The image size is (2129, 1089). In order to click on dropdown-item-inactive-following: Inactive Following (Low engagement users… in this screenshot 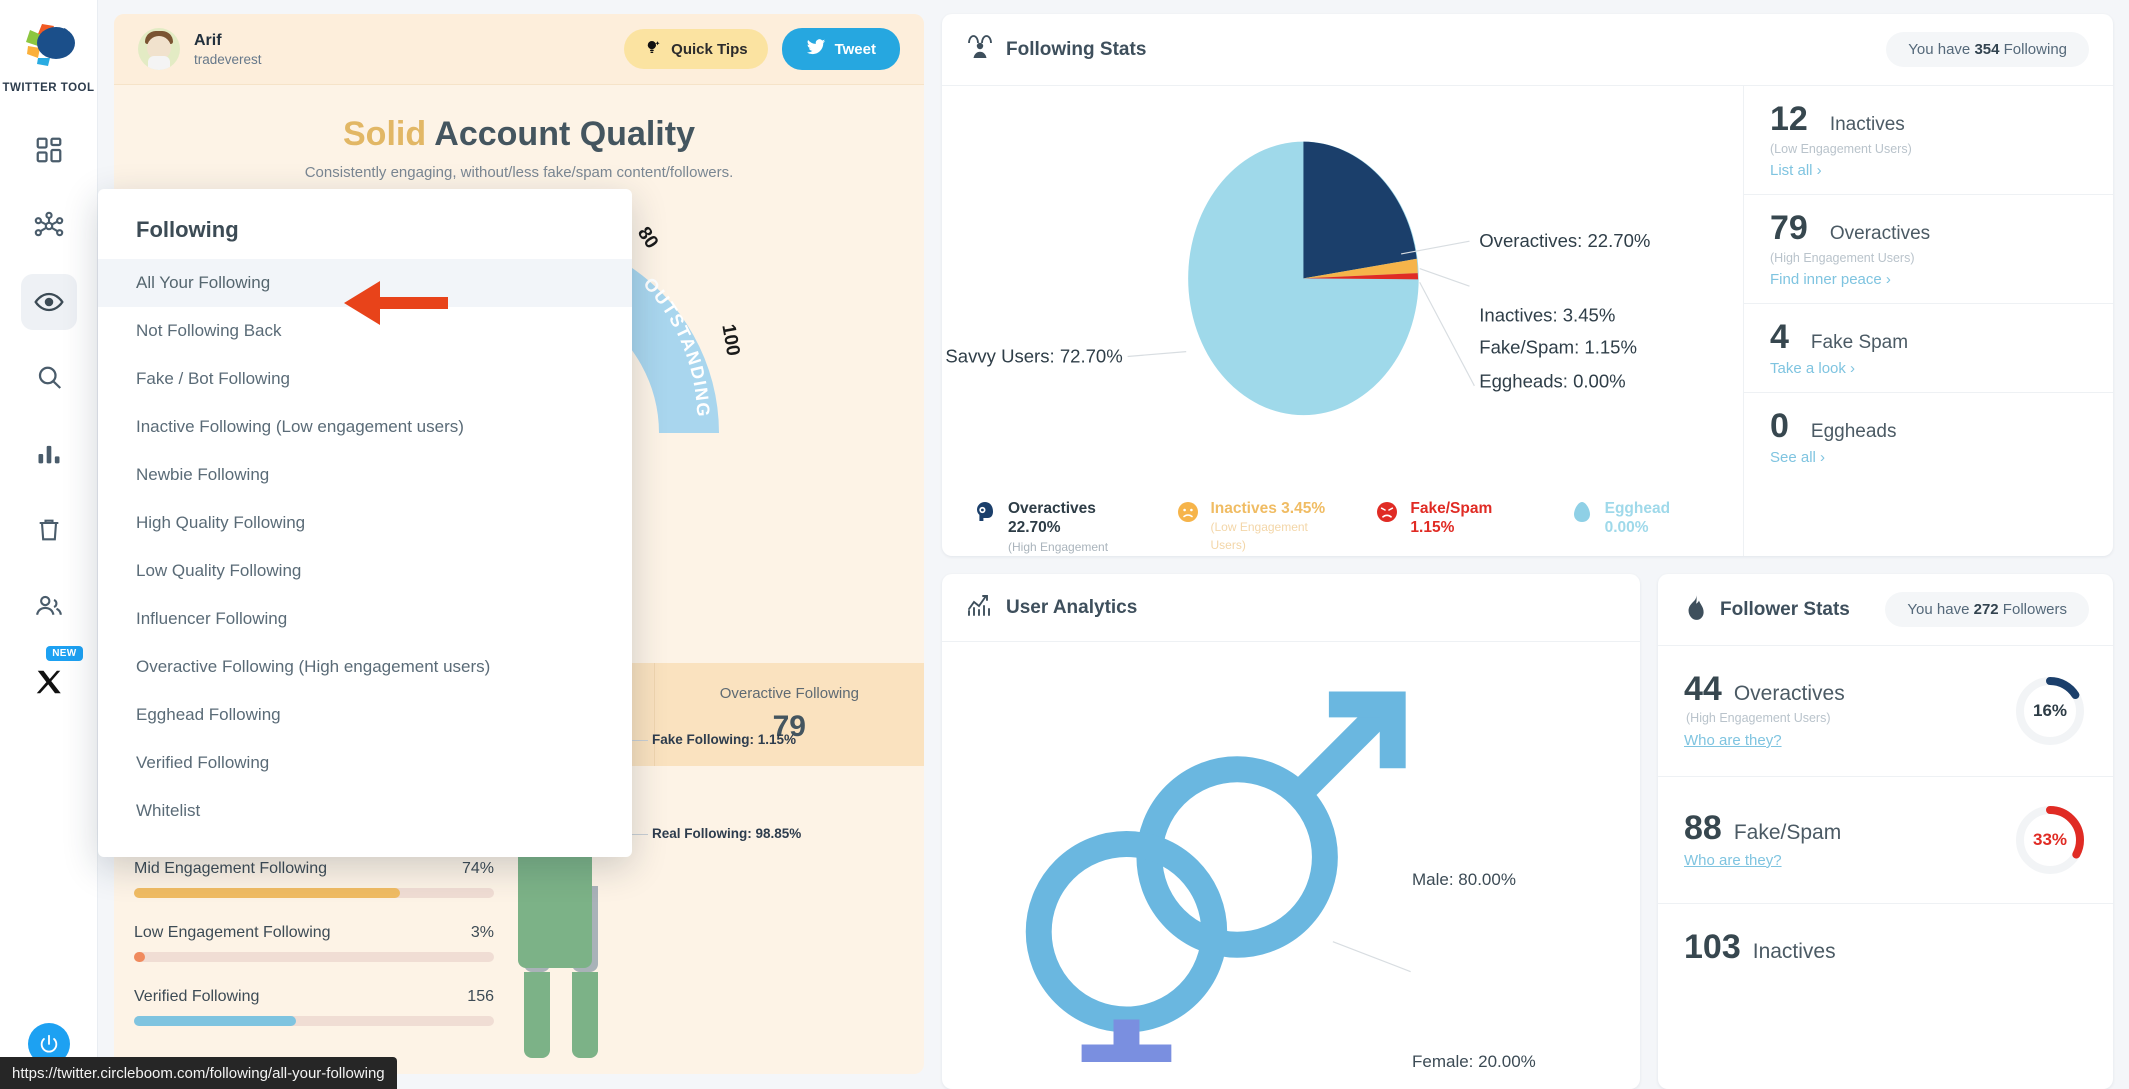, I will do `click(365, 427)`.